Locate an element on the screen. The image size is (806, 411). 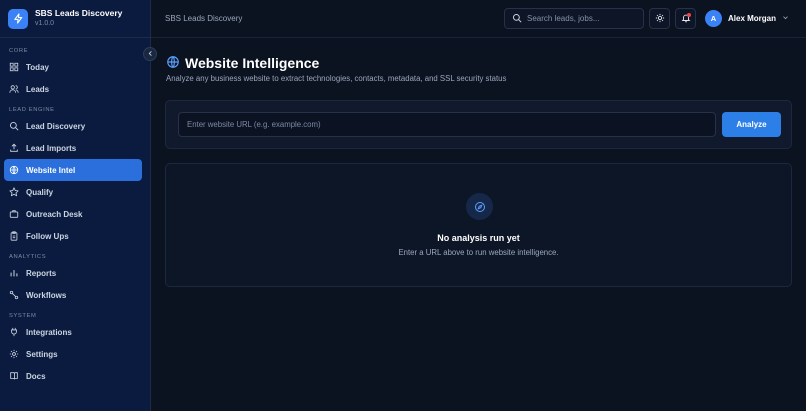
sidebar-item-label: Leads is located at coordinates (38, 89).